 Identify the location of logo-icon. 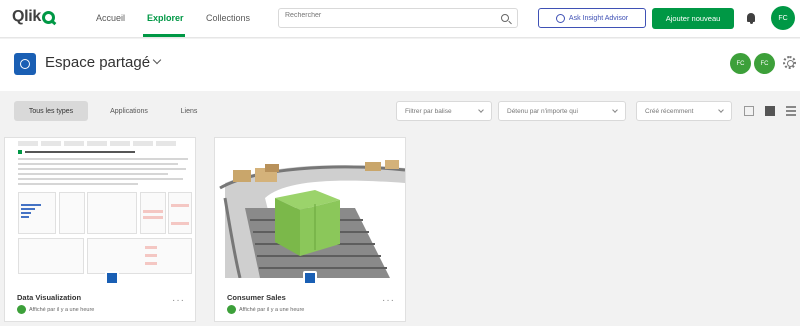
(49, 17).